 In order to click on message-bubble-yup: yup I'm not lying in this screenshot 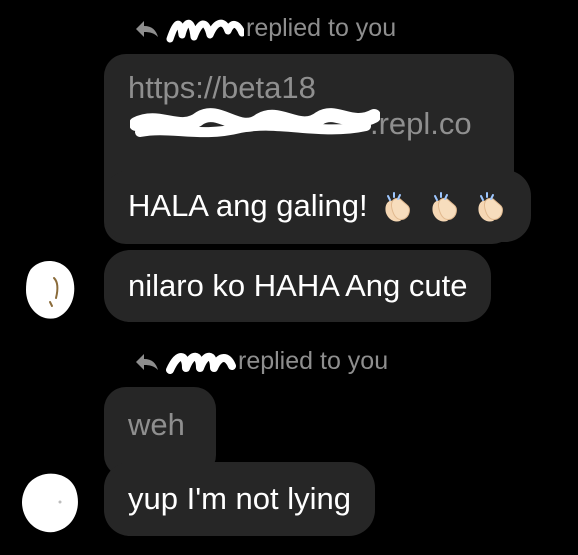, I will do `click(240, 499)`.